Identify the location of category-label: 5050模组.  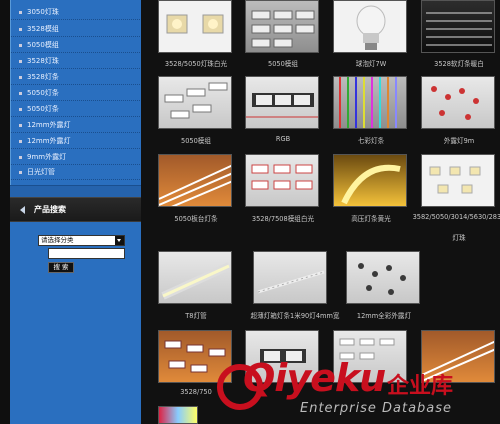
(43, 45).